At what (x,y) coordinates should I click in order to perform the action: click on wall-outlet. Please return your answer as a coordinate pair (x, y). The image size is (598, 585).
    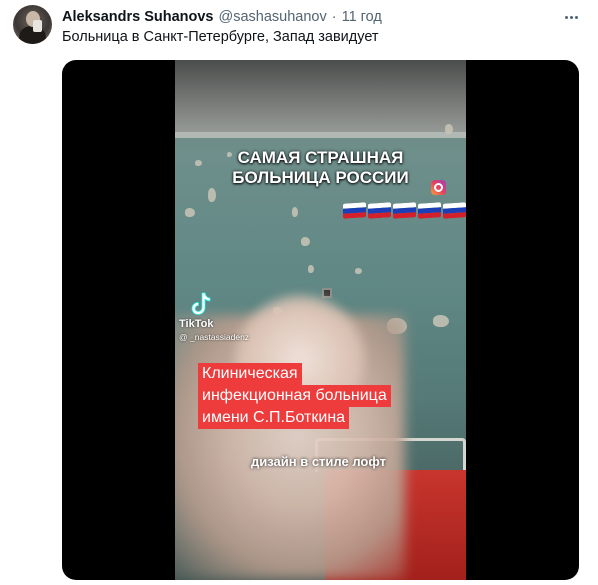
    Looking at the image, I should click on (327, 293).